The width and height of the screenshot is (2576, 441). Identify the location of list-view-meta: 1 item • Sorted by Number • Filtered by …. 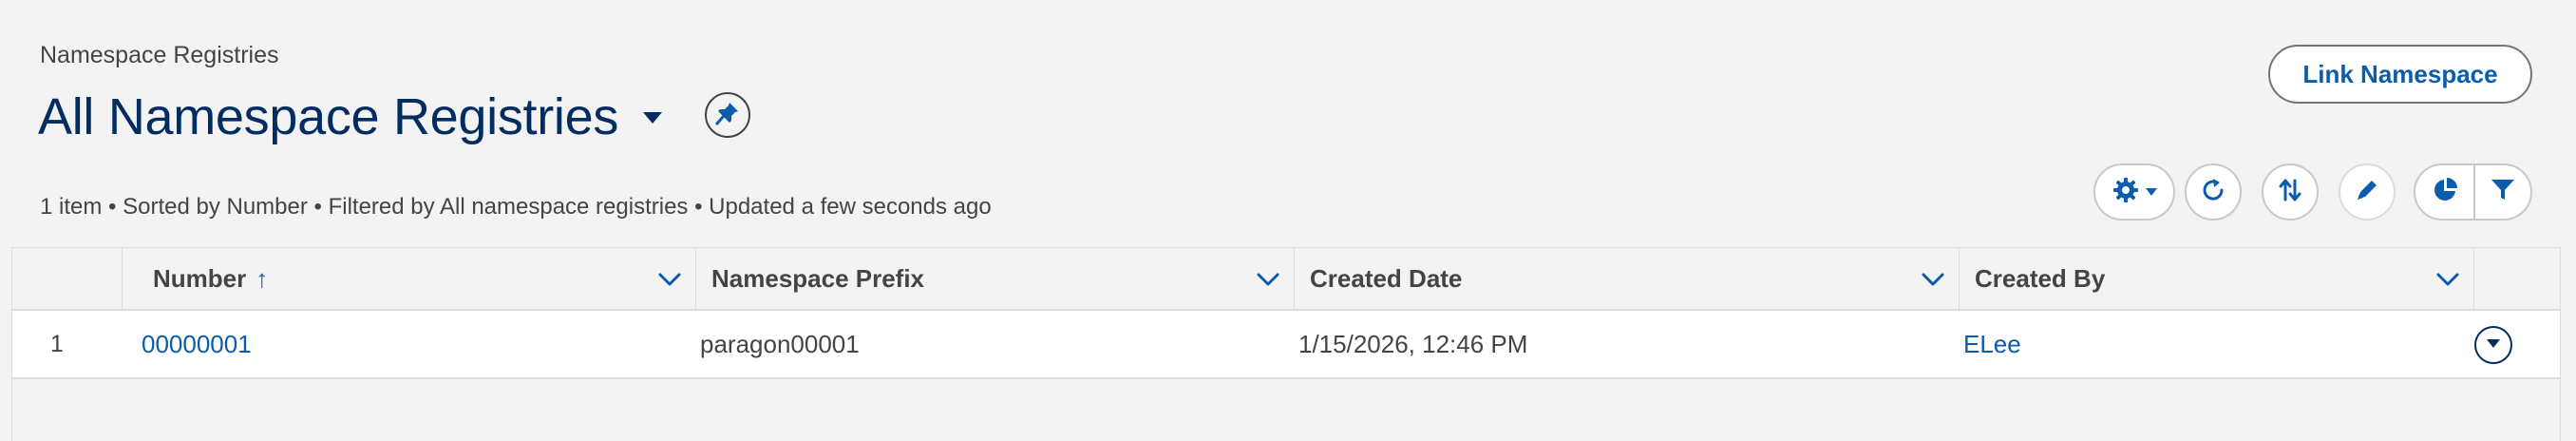
(516, 207).